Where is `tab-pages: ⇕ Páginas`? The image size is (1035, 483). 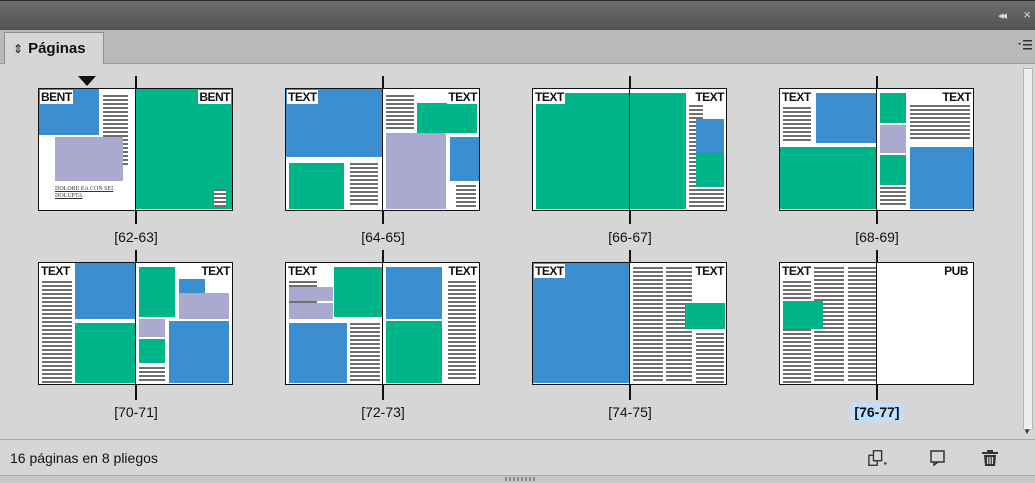
tab-pages: ⇕ Páginas is located at coordinates (54, 48).